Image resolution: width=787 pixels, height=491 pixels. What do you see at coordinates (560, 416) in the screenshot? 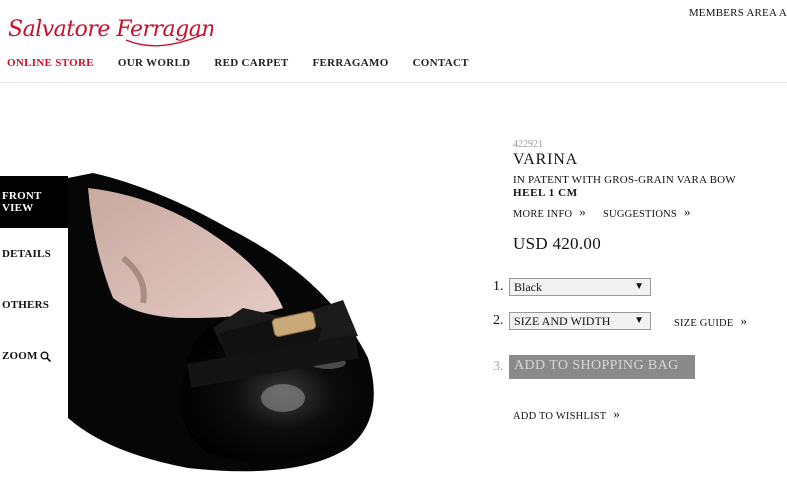
I see `wishlist-label: ADD TO WISHLIST` at bounding box center [560, 416].